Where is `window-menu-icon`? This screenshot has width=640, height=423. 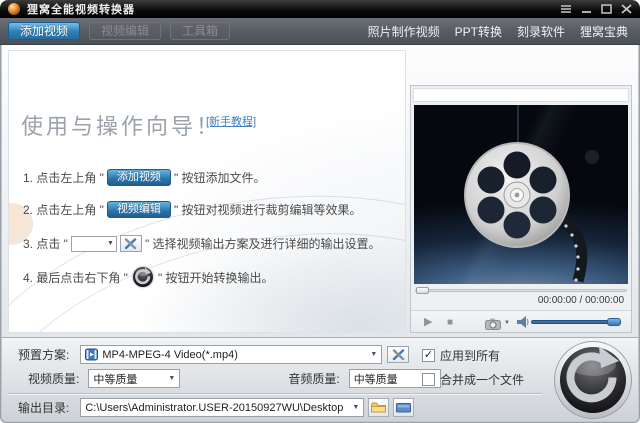
window-menu-icon is located at coordinates (566, 9).